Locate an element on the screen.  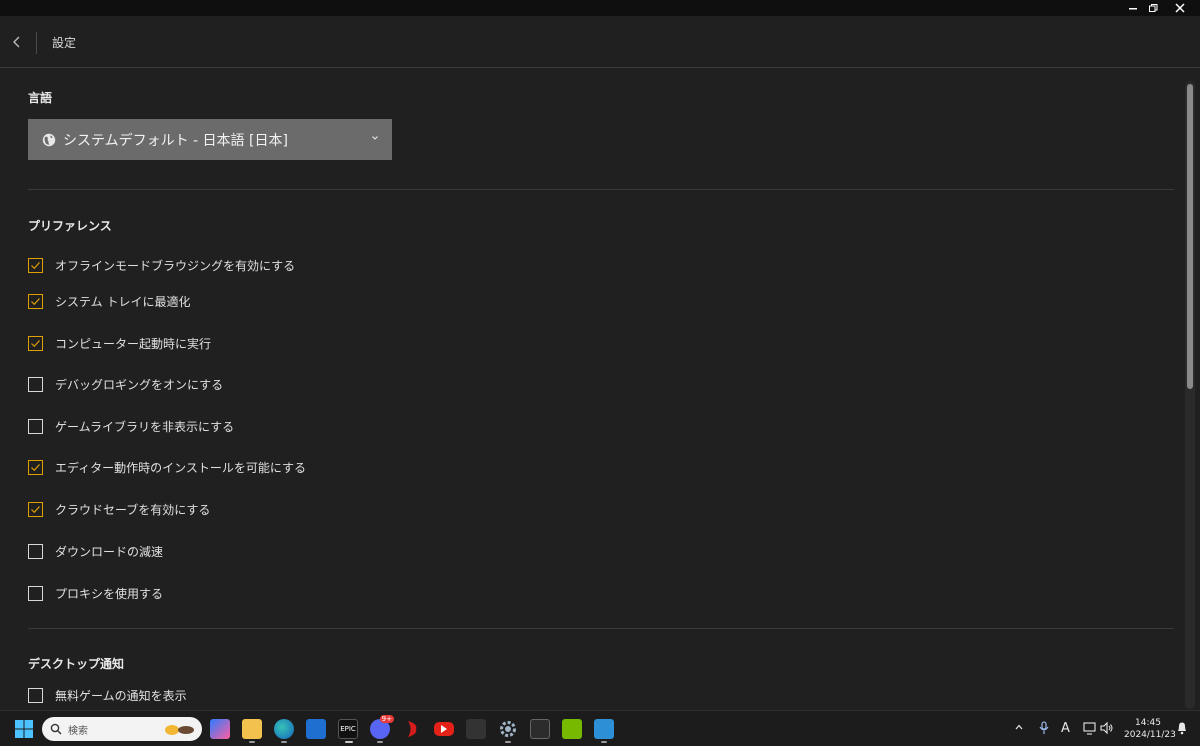
network-icon is located at coordinates (1090, 729).